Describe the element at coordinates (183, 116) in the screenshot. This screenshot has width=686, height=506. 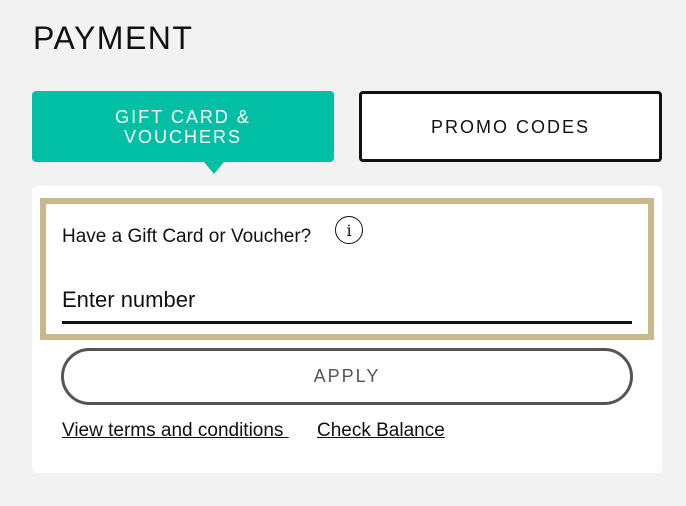
I see `tab-gift-card-label-line1: GIFT CARD &` at that location.